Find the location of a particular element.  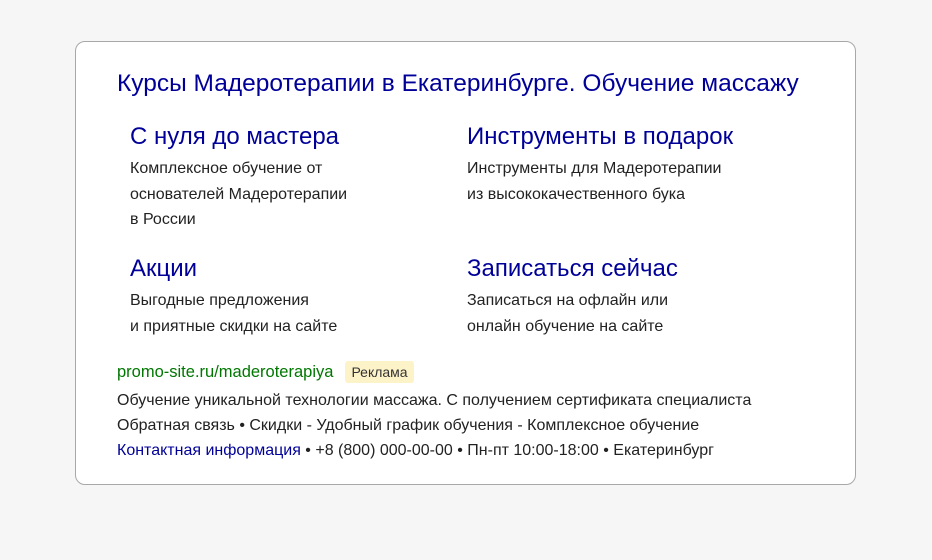

sitelink-title: С нуля до мастера is located at coordinates (290, 137).